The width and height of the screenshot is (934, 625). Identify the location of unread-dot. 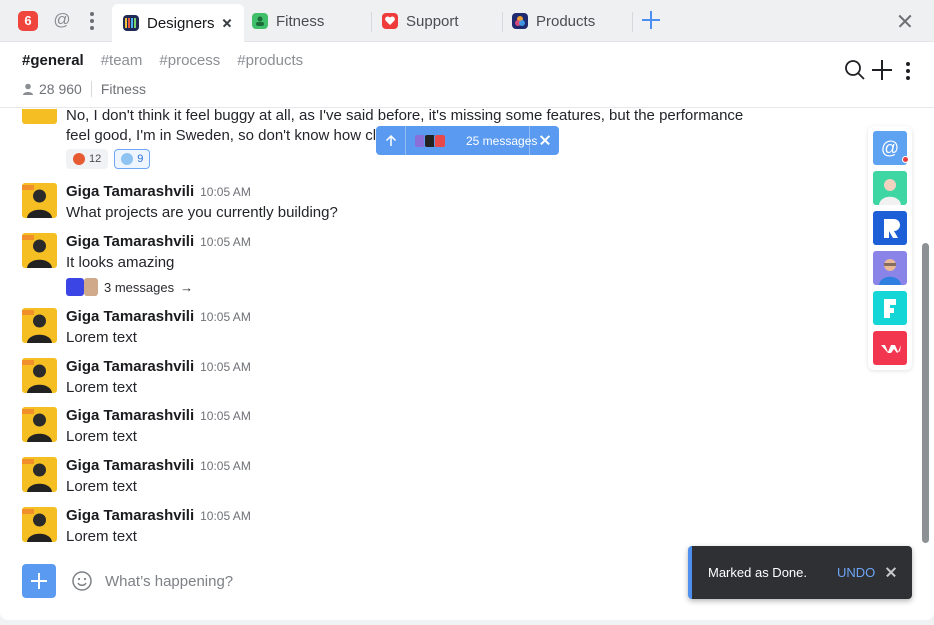
(905, 159).